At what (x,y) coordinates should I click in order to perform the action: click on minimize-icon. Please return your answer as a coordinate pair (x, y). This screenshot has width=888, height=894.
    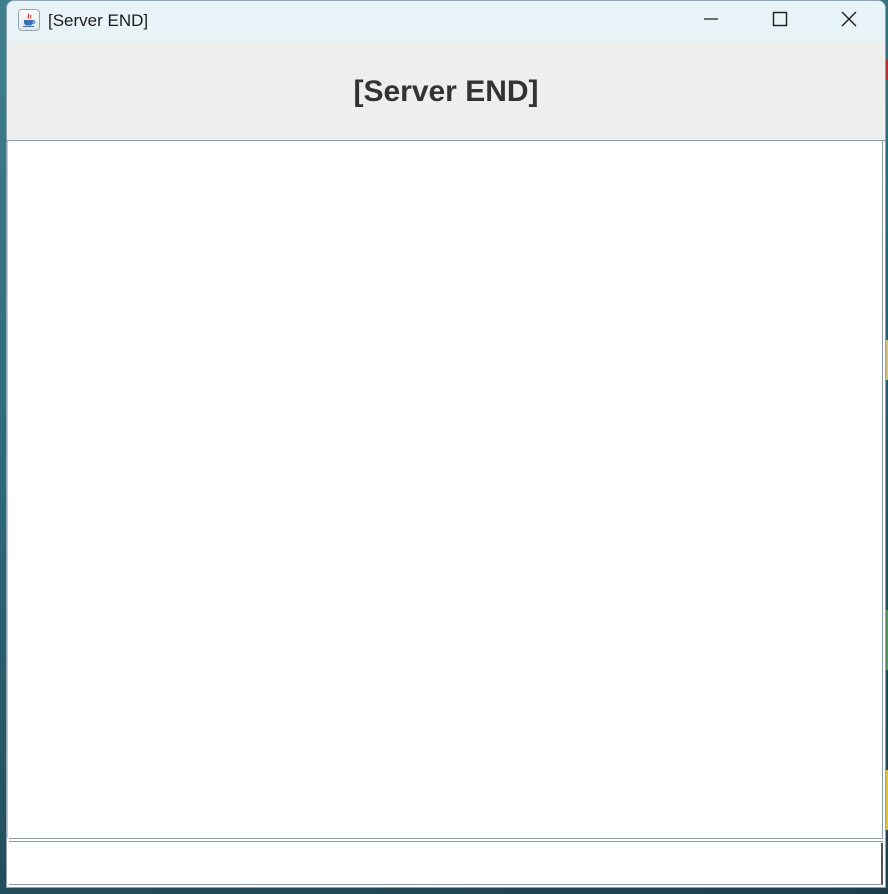
    Looking at the image, I should click on (711, 21).